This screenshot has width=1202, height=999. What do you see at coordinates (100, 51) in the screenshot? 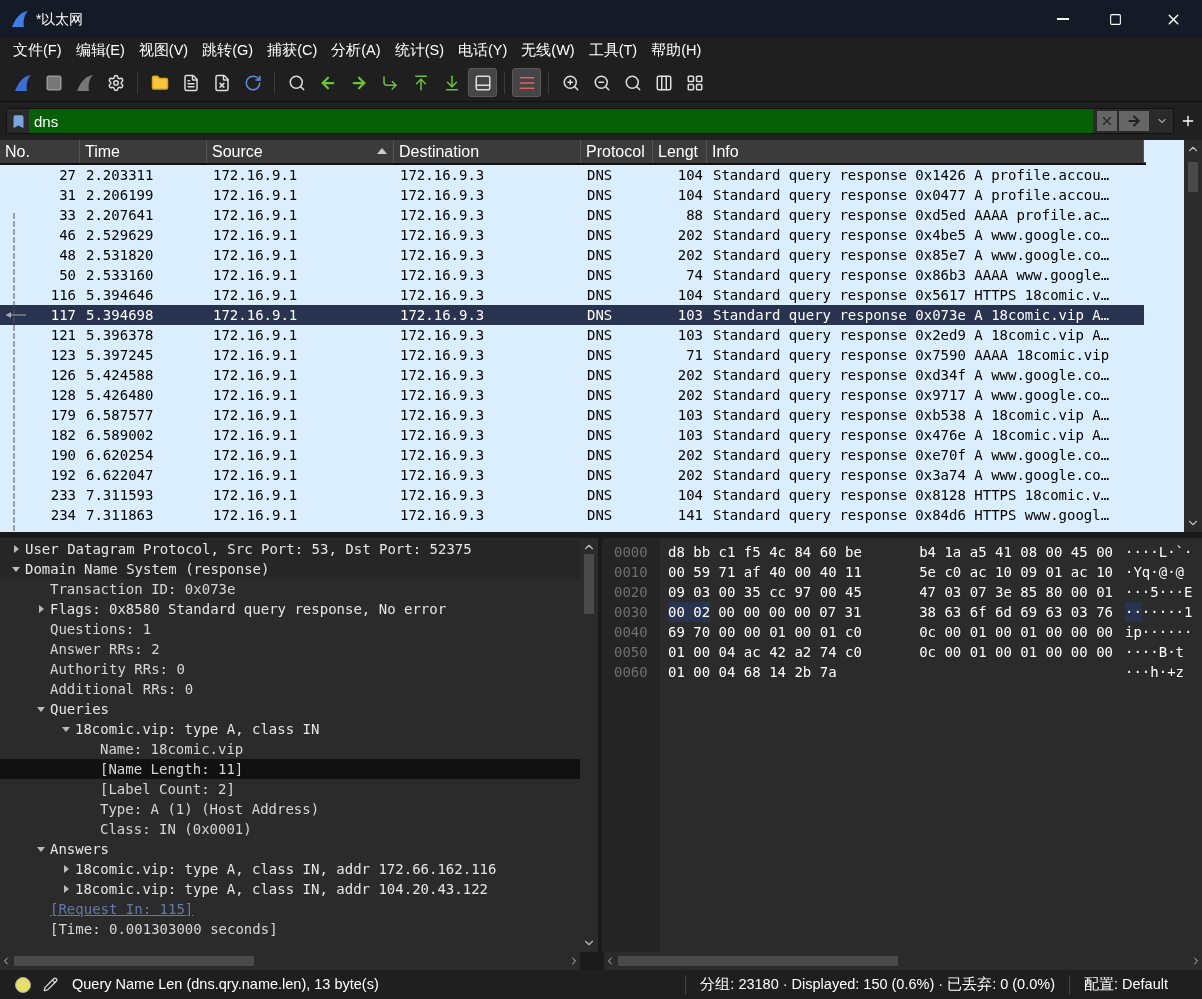
I see `menu-item: 编辑(E)` at bounding box center [100, 51].